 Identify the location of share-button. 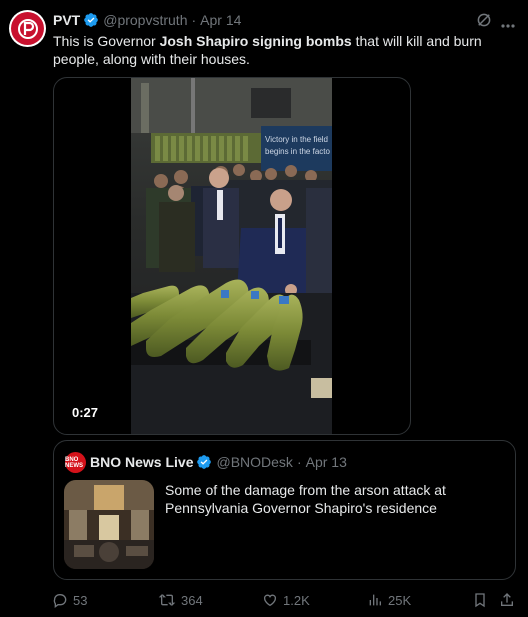
(507, 600).